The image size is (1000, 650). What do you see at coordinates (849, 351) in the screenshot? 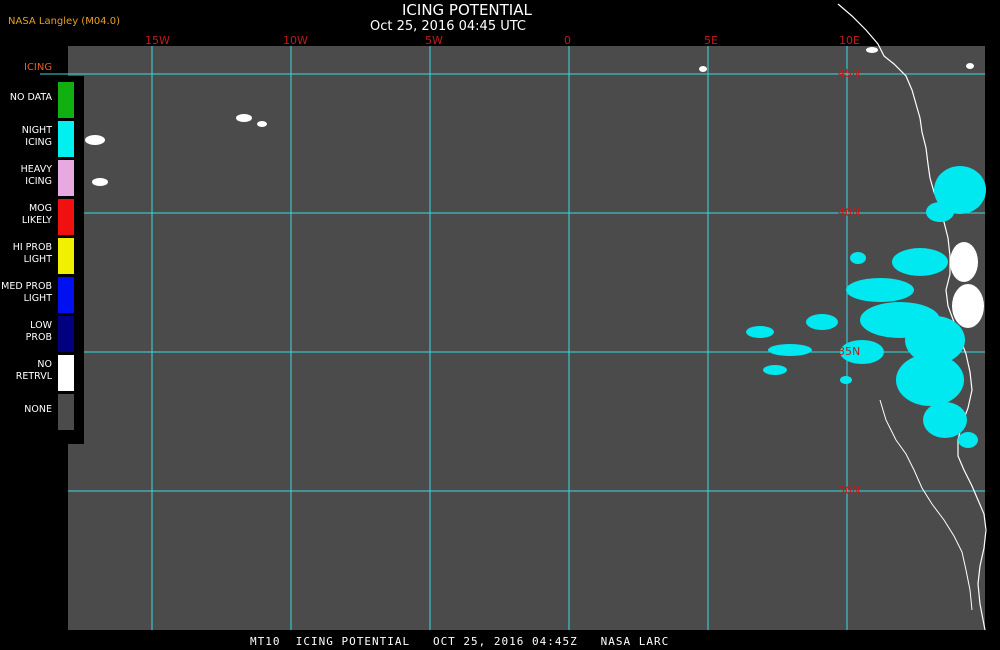
I see `lat-label-35n: 35N` at bounding box center [849, 351].